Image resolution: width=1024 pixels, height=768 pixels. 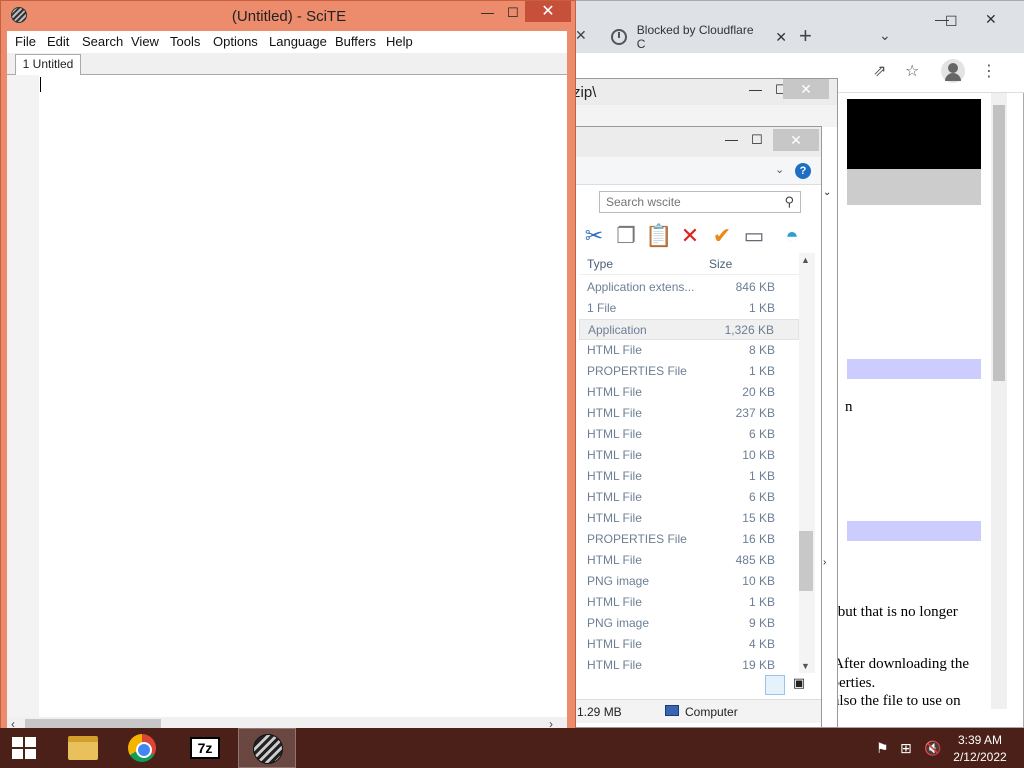 What do you see at coordinates (803, 171) in the screenshot?
I see `help-icon: ?` at bounding box center [803, 171].